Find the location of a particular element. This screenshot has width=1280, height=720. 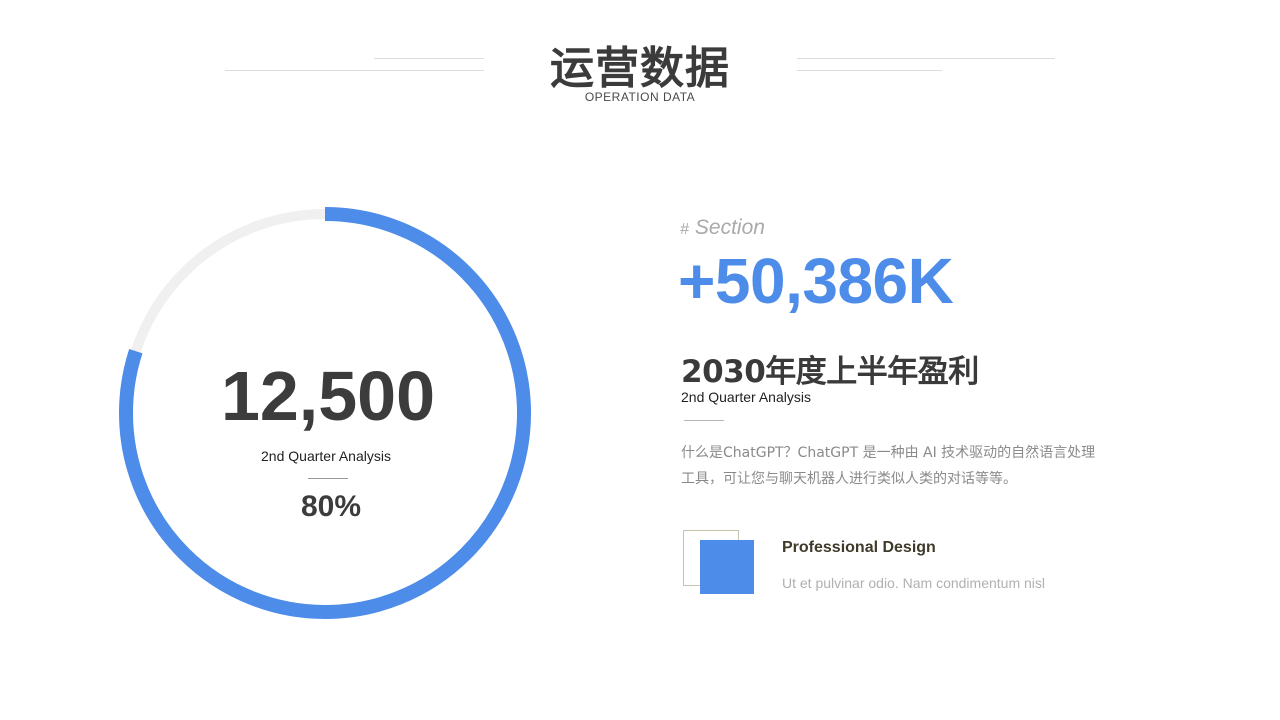

ring-label: 2nd Quarter Analysis is located at coordinates (326, 456).